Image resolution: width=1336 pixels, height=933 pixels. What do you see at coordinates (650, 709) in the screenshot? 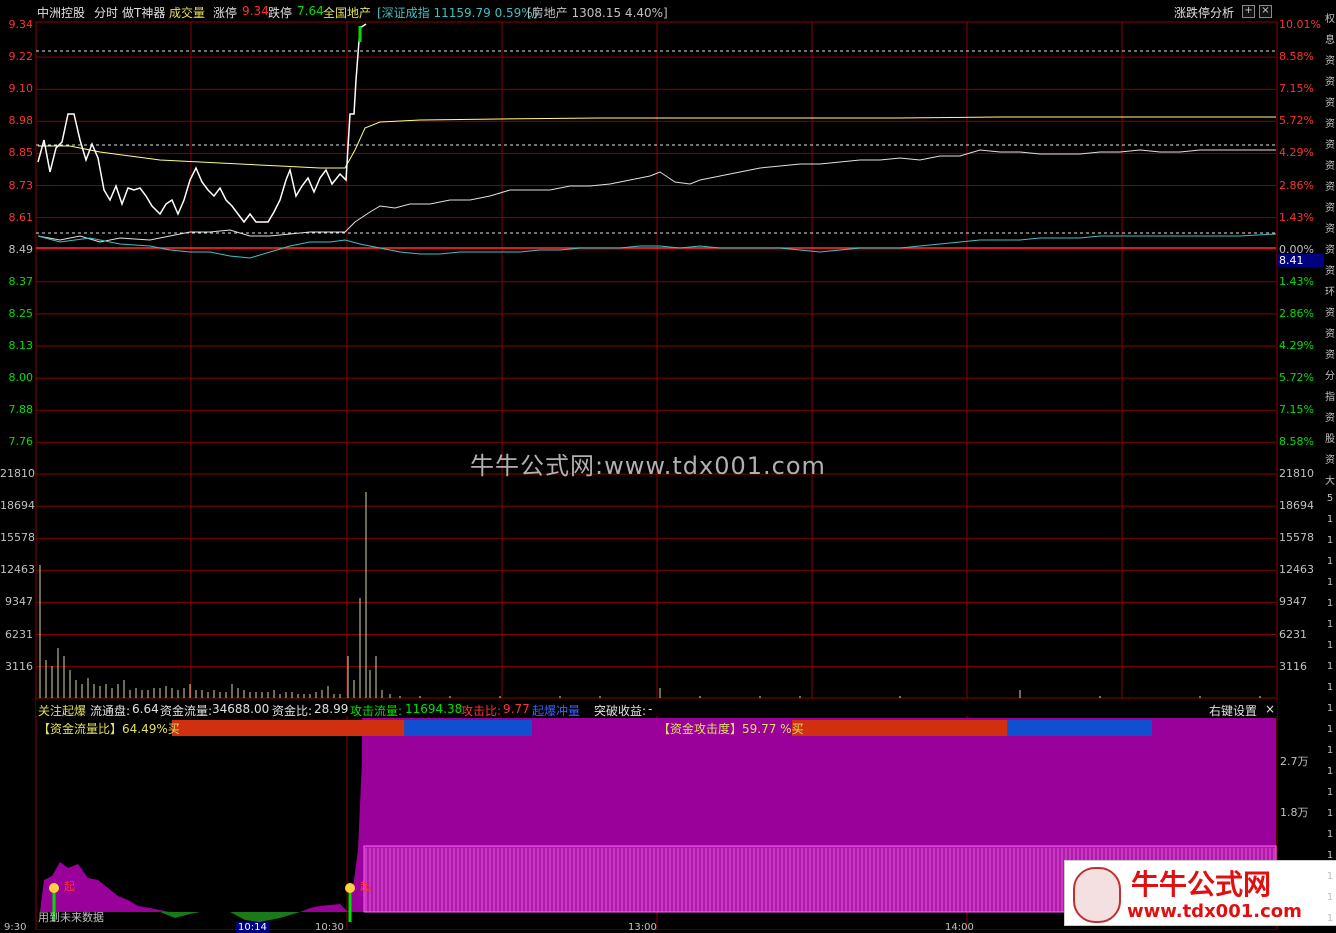
I see `breakthrough-value: -` at bounding box center [650, 709].